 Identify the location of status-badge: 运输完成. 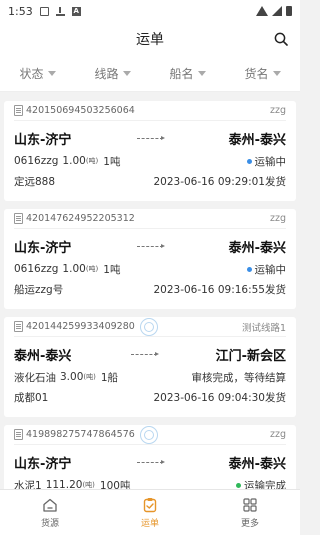
(261, 484).